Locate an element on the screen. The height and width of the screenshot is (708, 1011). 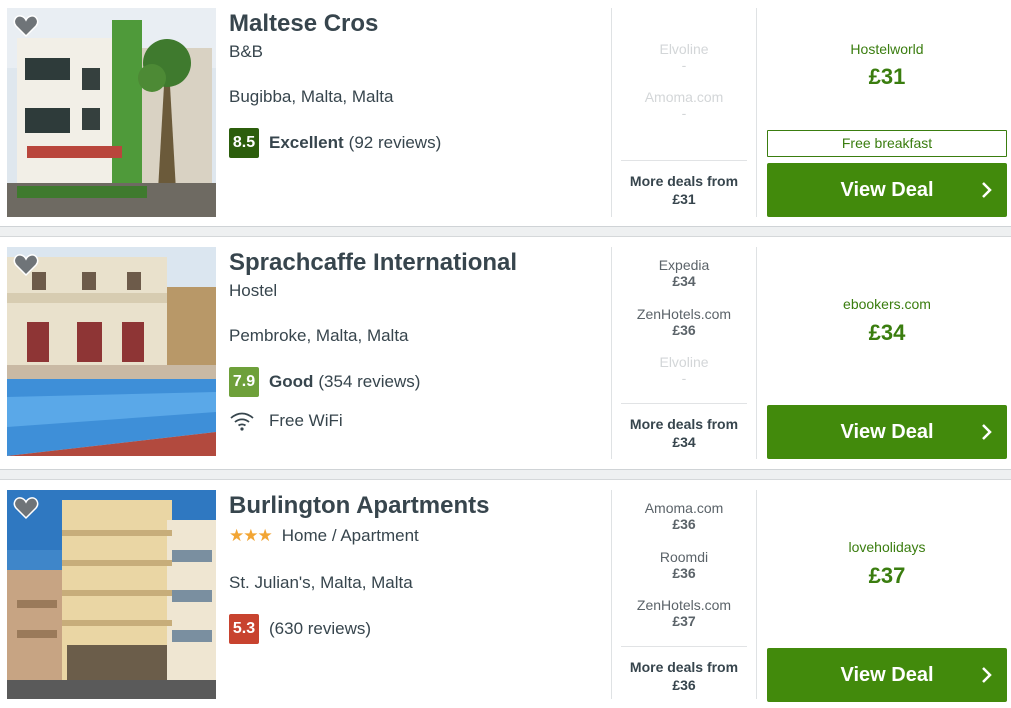
deal-item: Amoma.com - is located at coordinates (684, 105).